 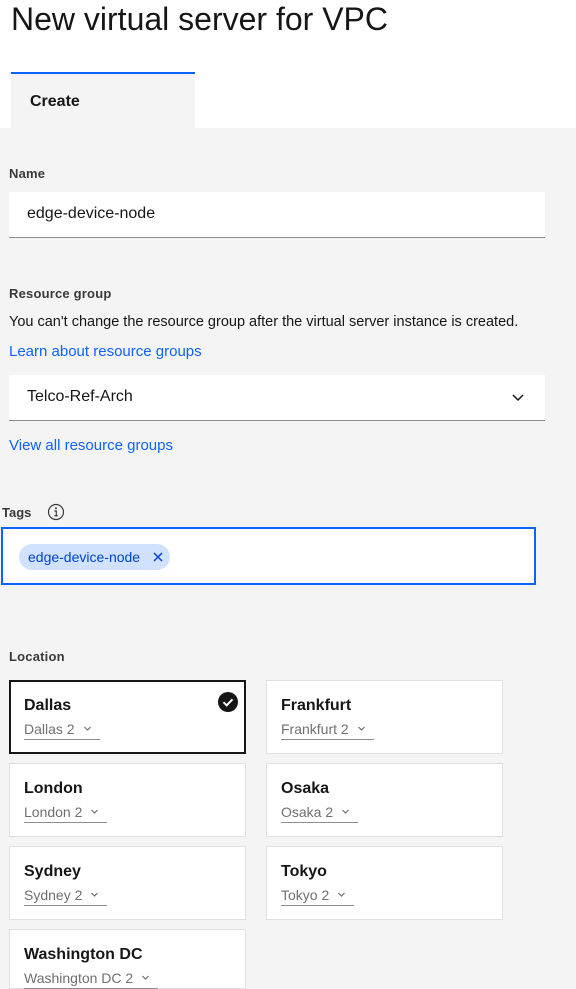 I want to click on checkmark-filled-icon, so click(x=228, y=702).